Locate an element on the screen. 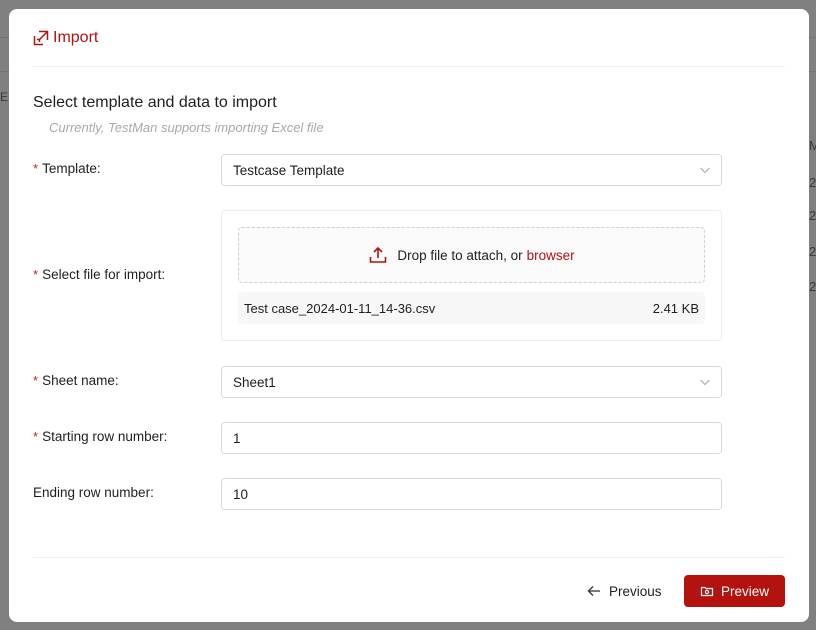 This screenshot has height=630, width=816. file-name: Test case_2024-01-11_14-36.csv is located at coordinates (340, 308).